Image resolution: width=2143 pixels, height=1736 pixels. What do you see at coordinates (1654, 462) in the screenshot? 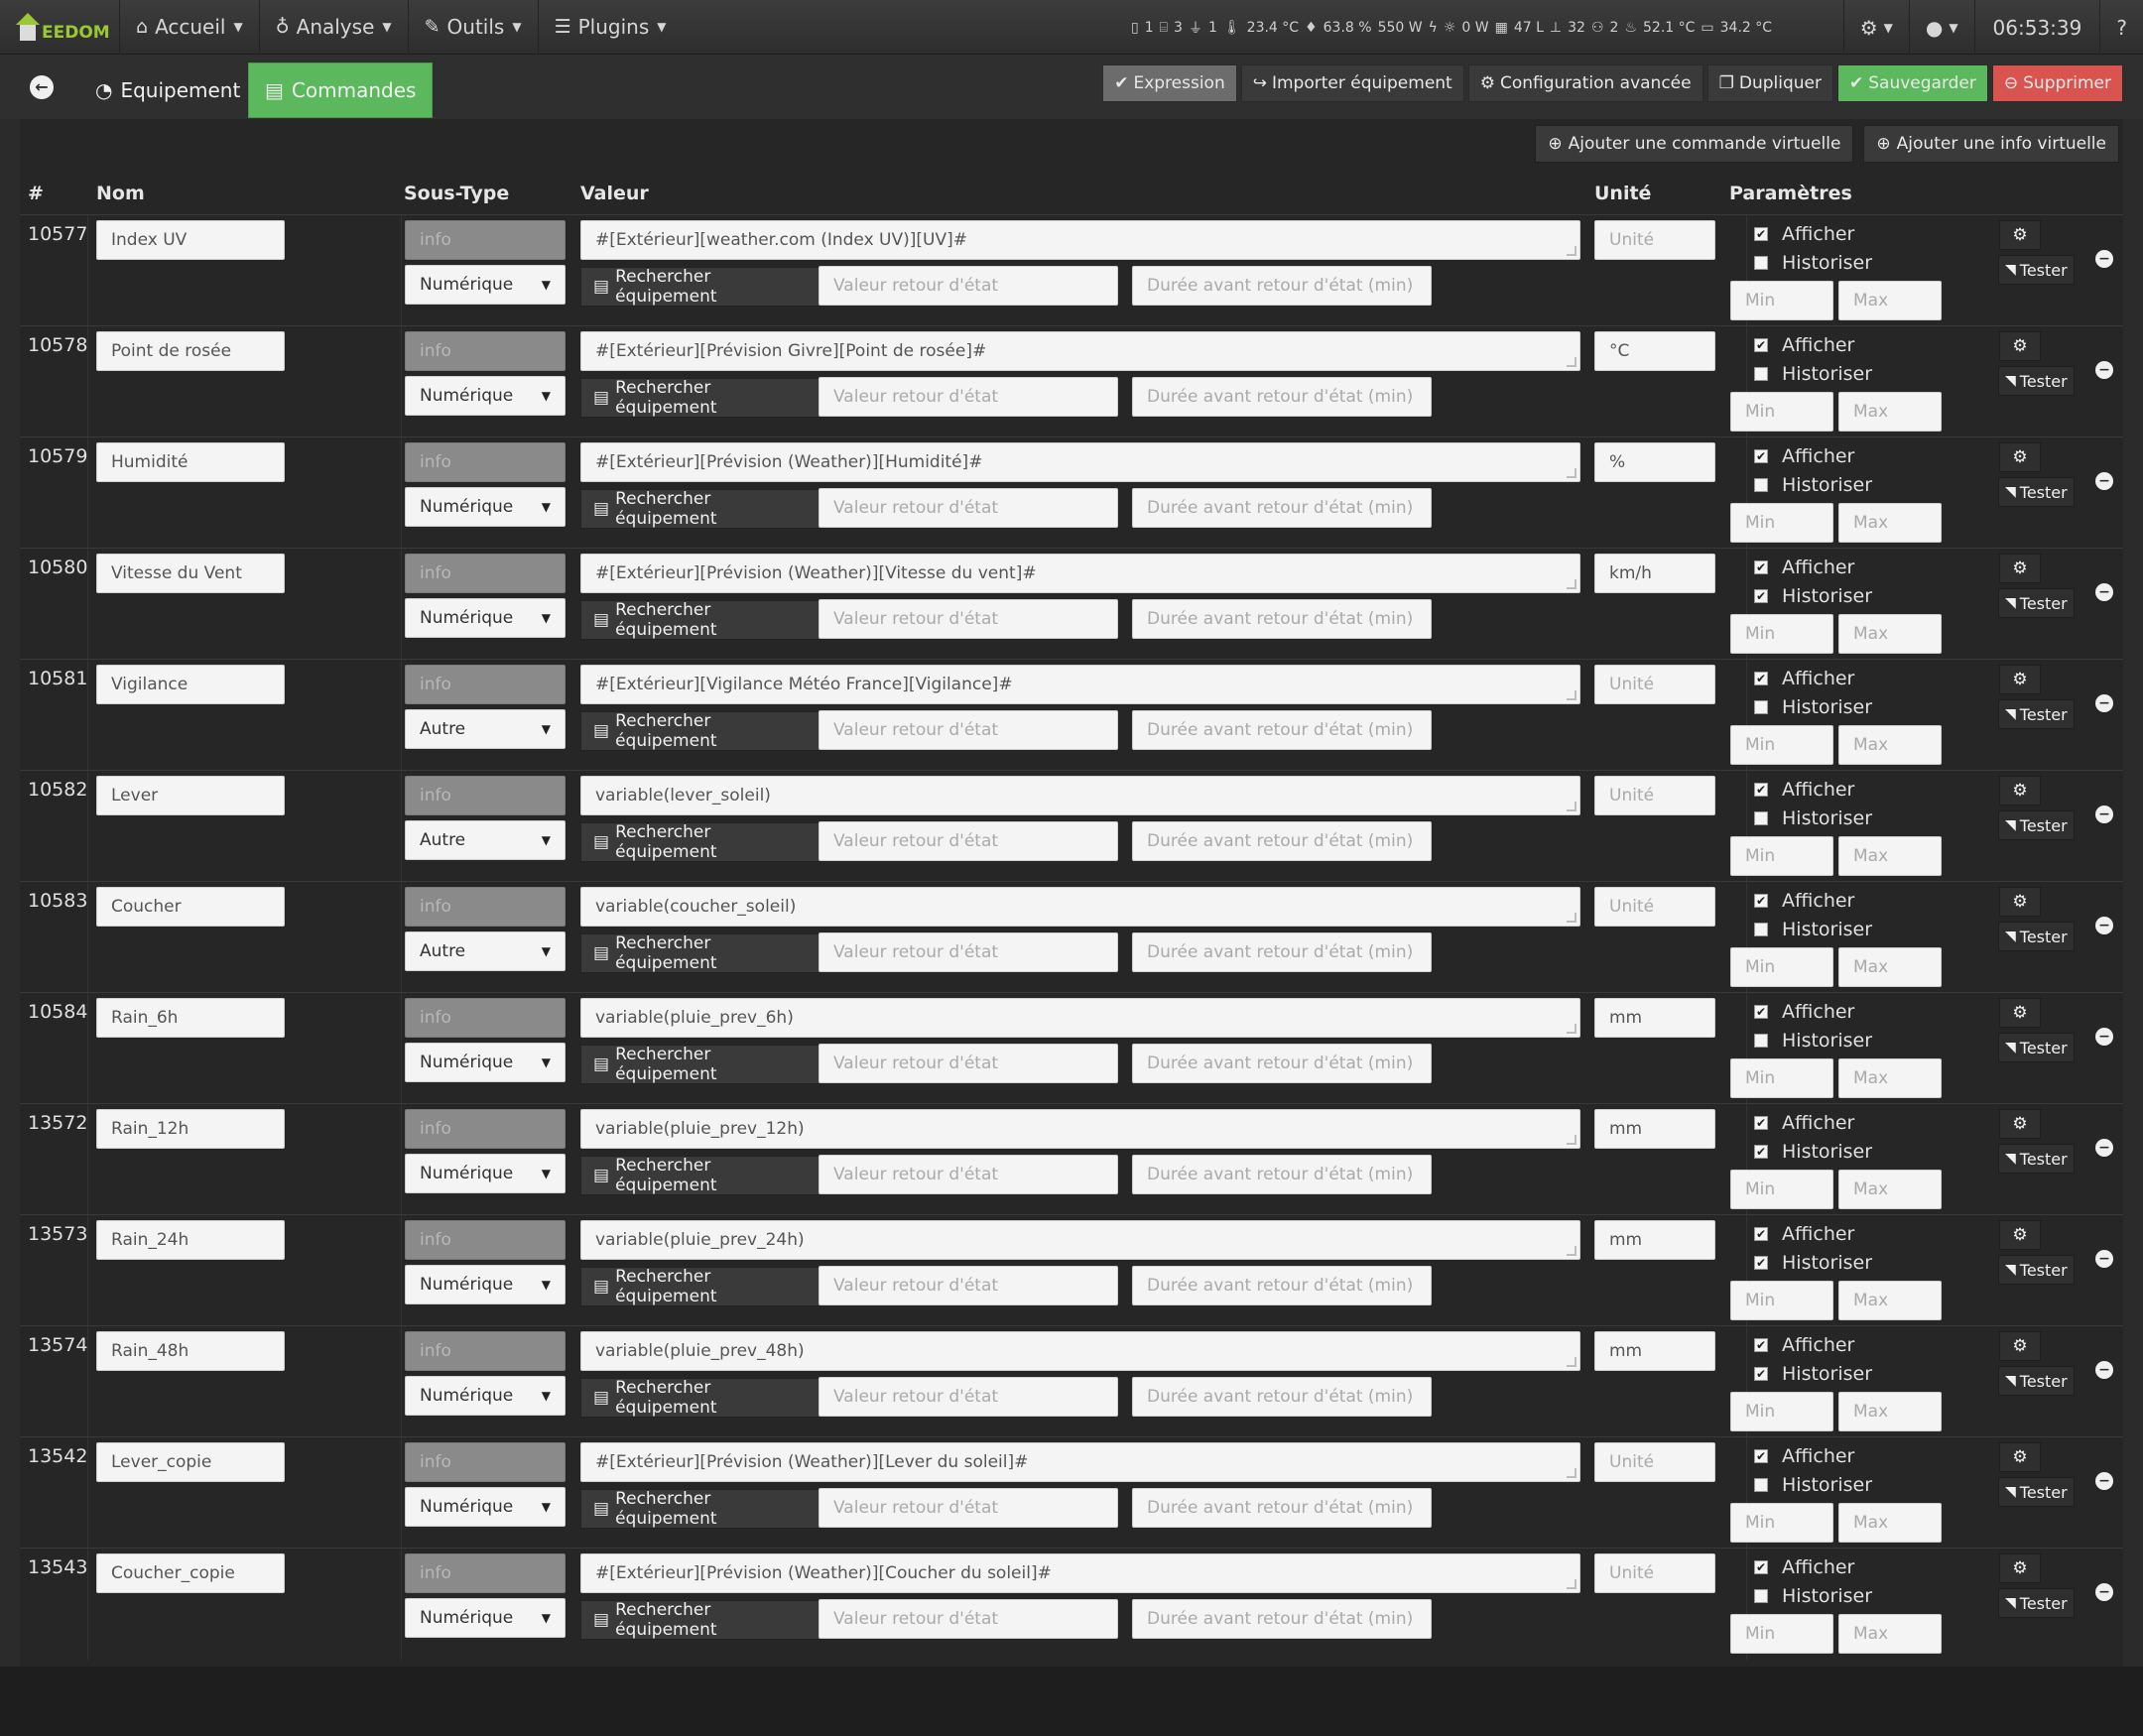
I see `unit-input: %` at bounding box center [1654, 462].